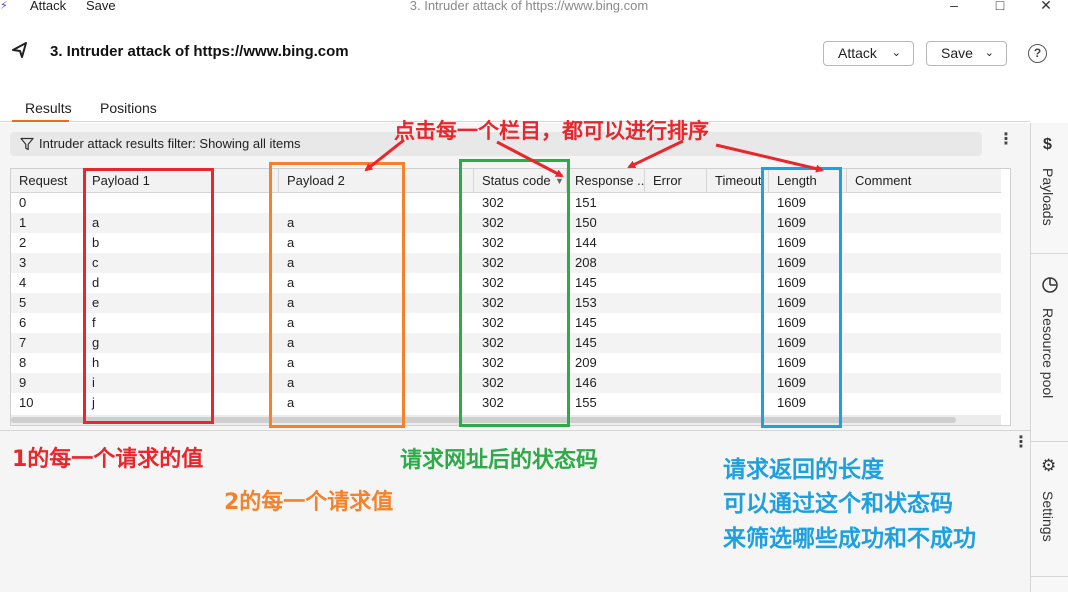 This screenshot has height=592, width=1068. Describe the element at coordinates (506, 363) in the screenshot. I see `table-row: 8 h a 302 209 1609` at that location.